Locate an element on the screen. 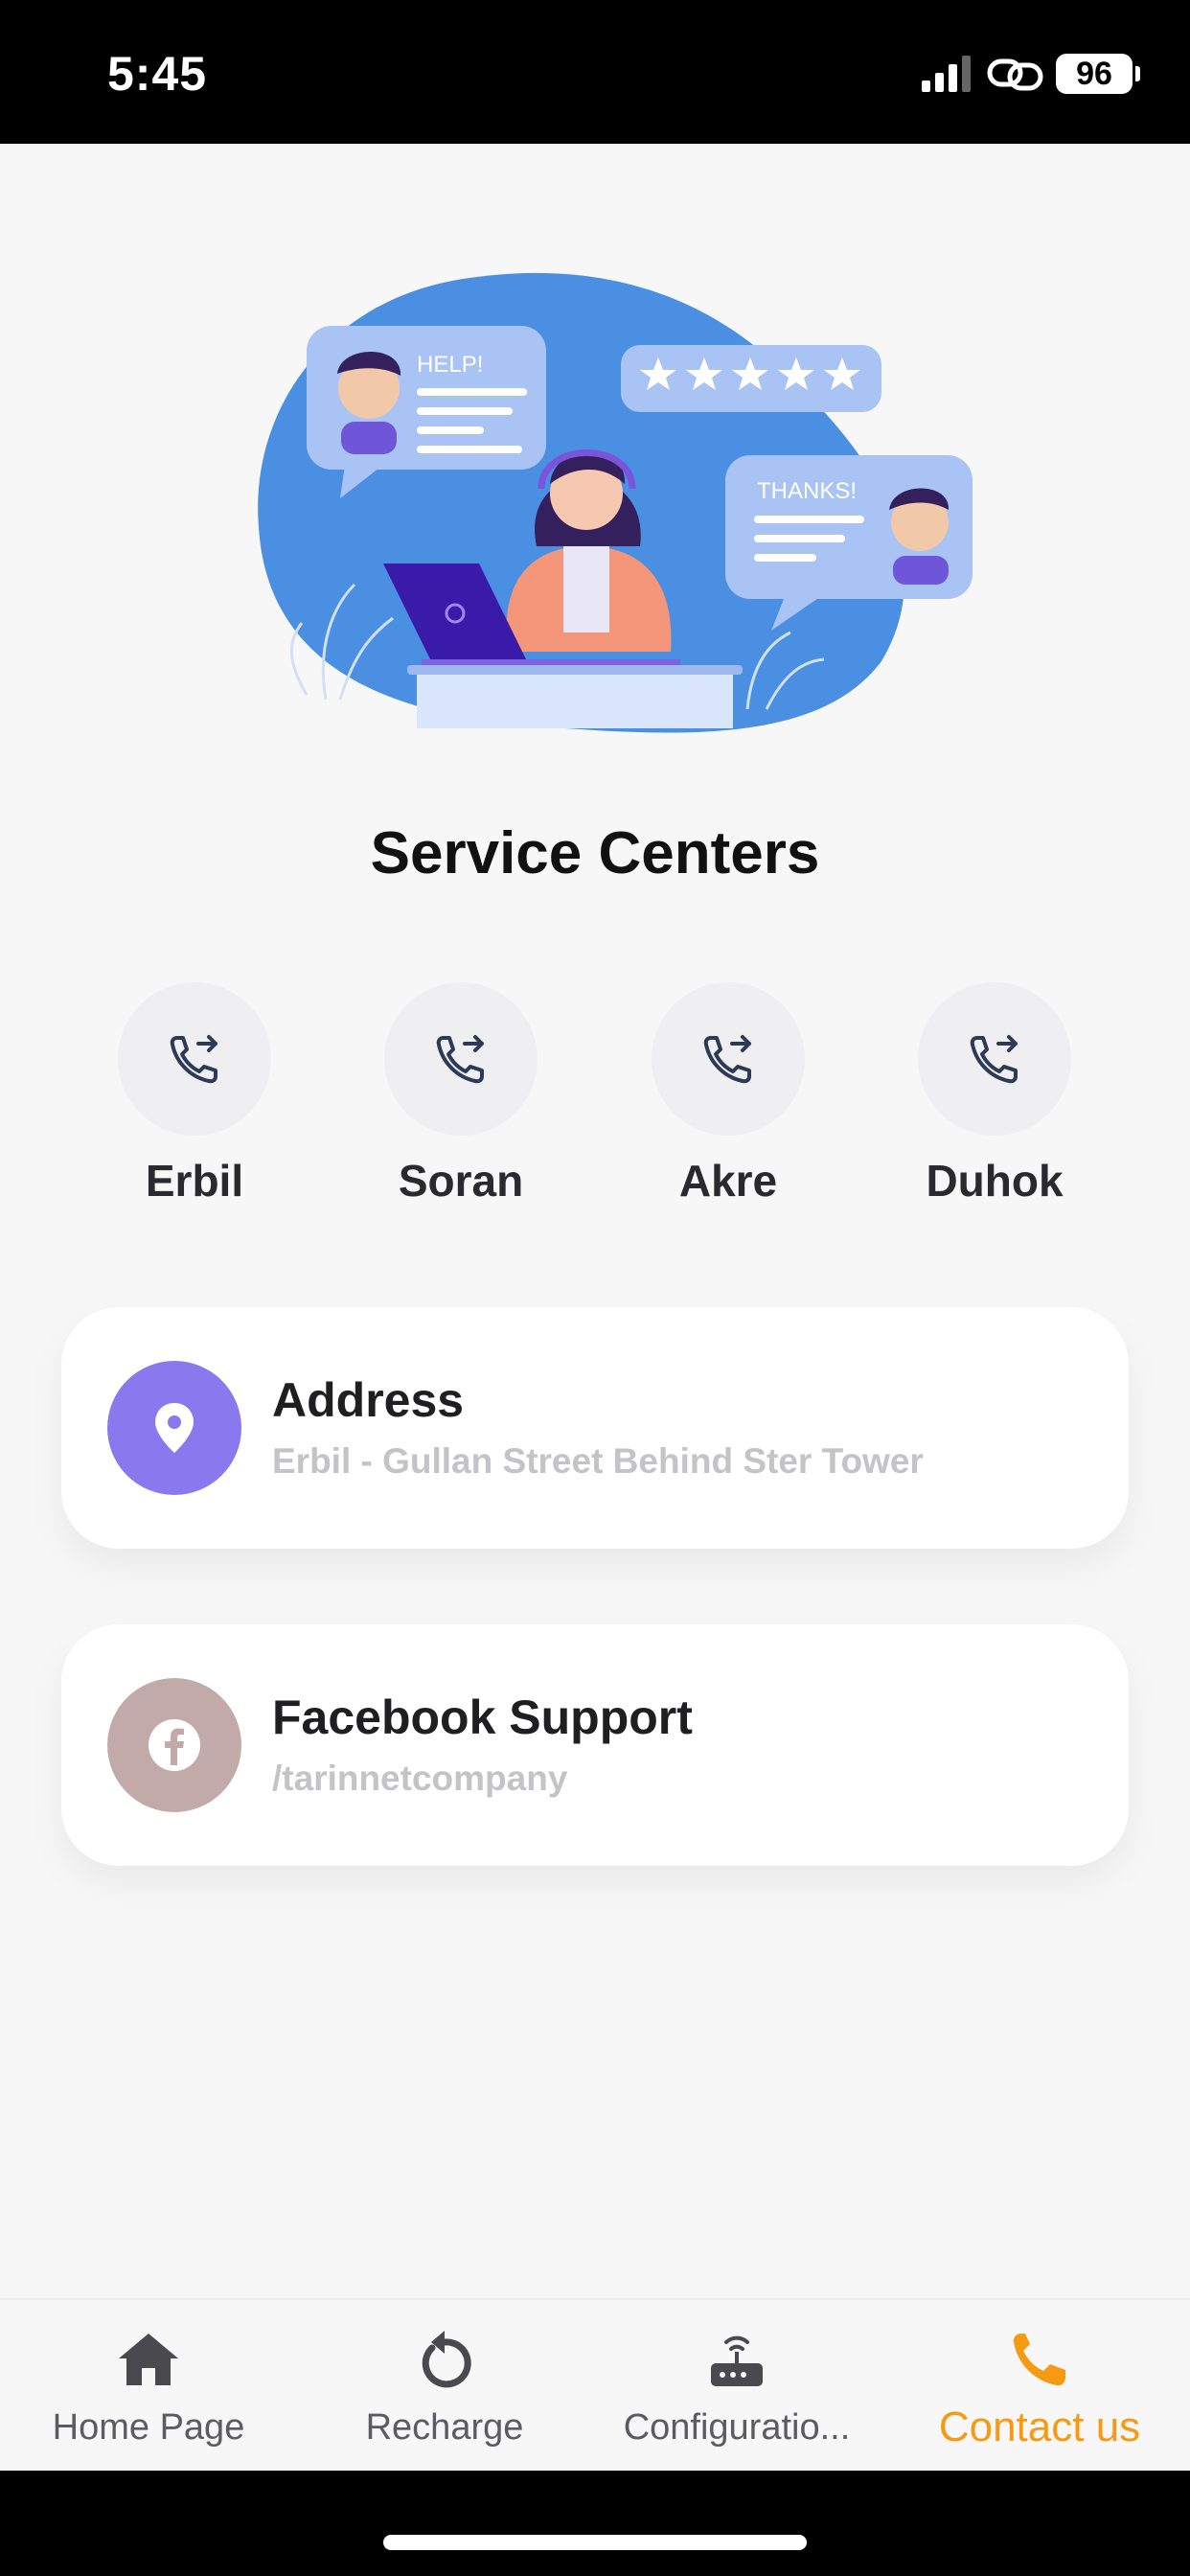 This screenshot has height=2576, width=1190. nav-label: Home Page is located at coordinates (148, 2427).